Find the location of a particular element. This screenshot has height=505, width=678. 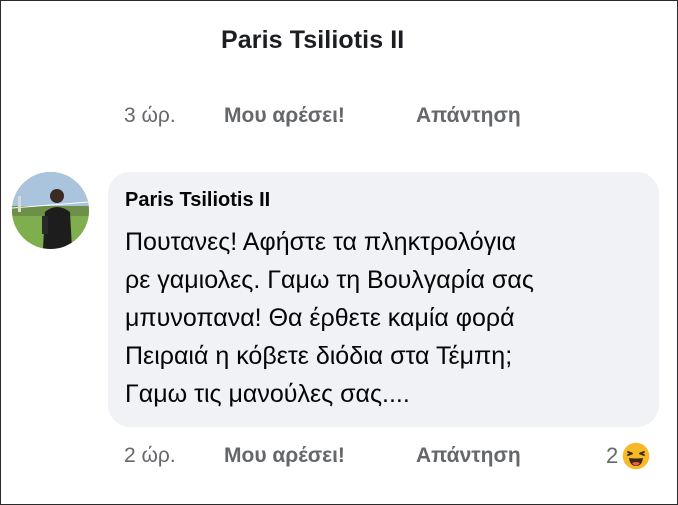

reaction-count: 2 is located at coordinates (612, 455).